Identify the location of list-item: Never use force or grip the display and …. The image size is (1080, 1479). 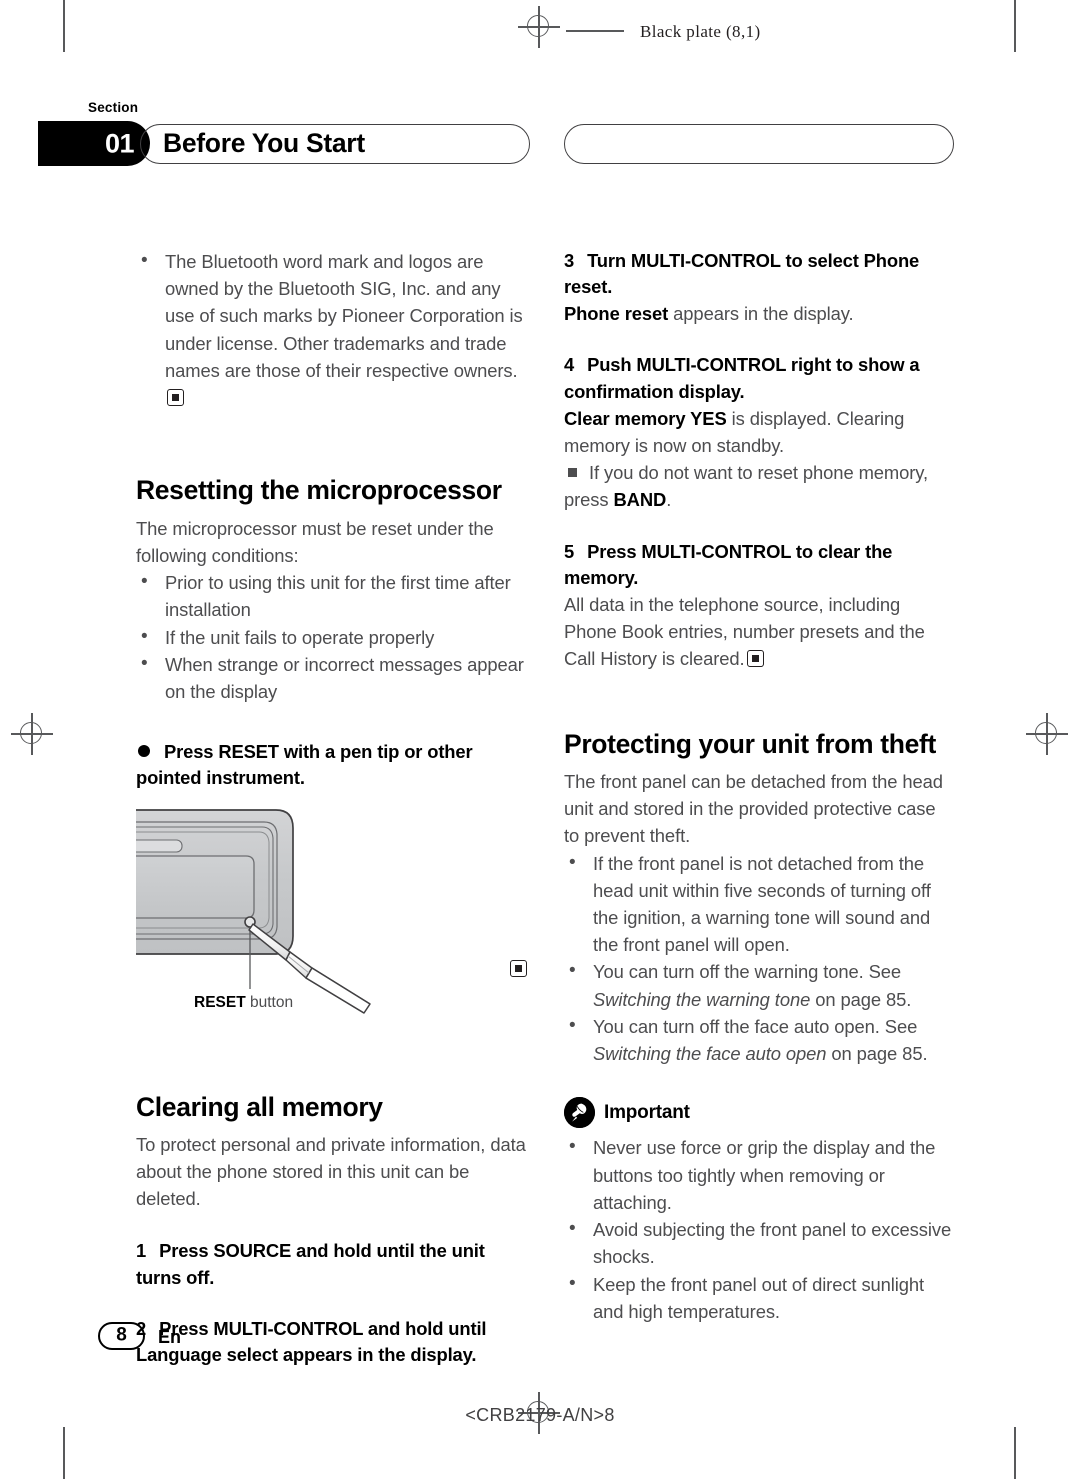
(759, 1174).